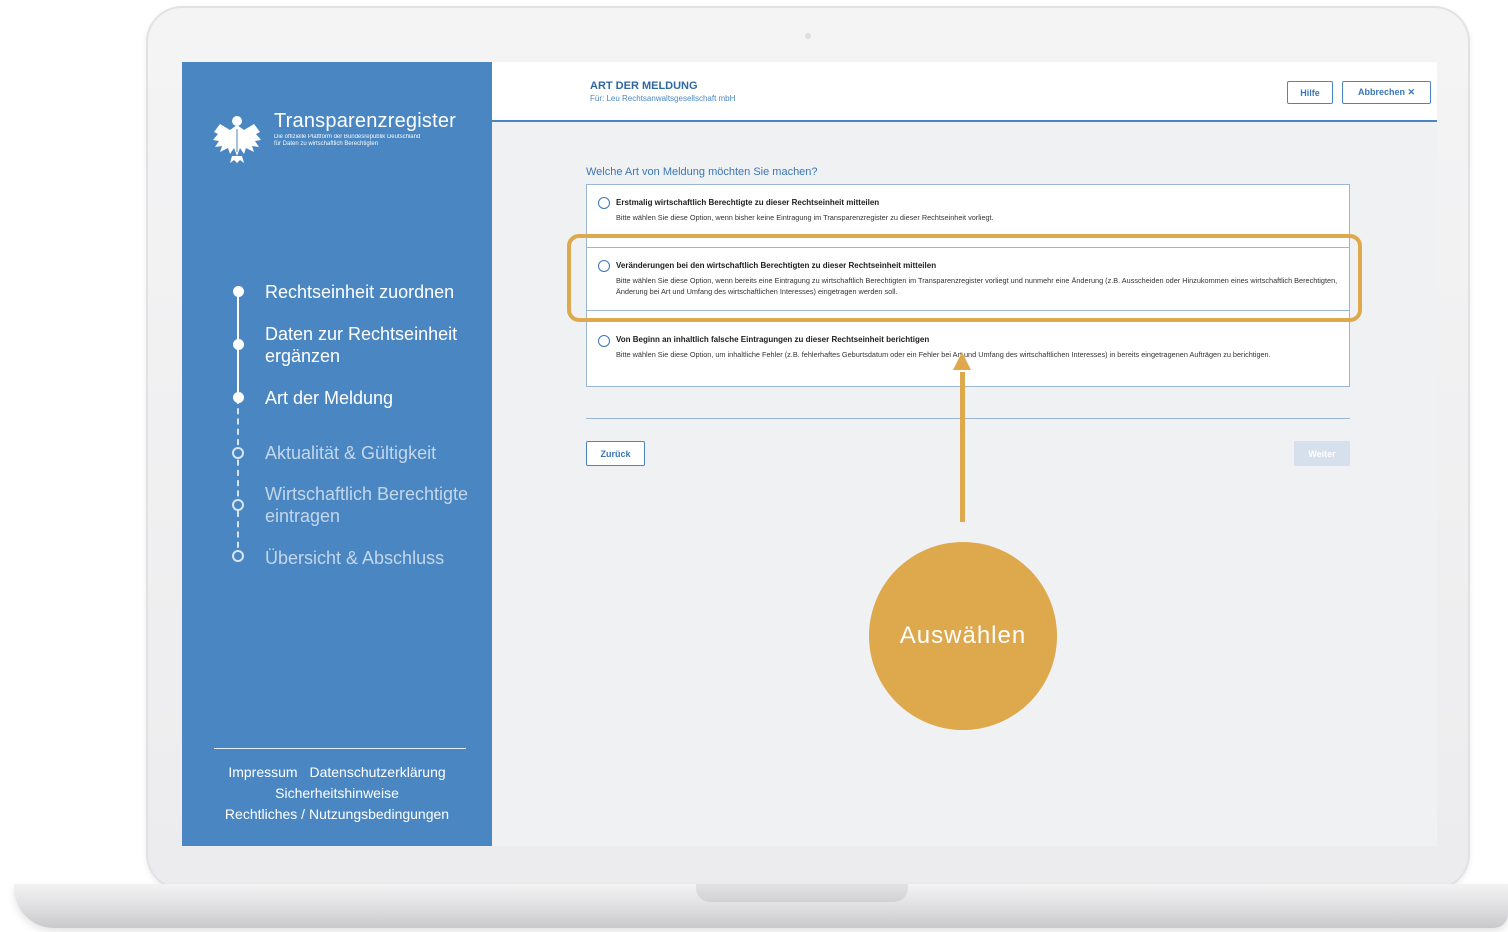 The width and height of the screenshot is (1508, 932). What do you see at coordinates (963, 636) in the screenshot?
I see `select-callout: Auswählen` at bounding box center [963, 636].